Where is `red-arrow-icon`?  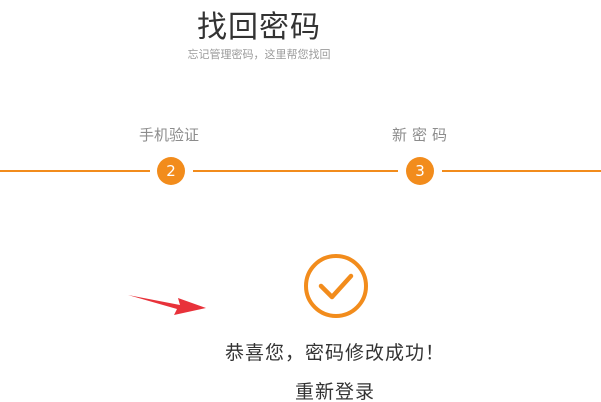 red-arrow-icon is located at coordinates (167, 305).